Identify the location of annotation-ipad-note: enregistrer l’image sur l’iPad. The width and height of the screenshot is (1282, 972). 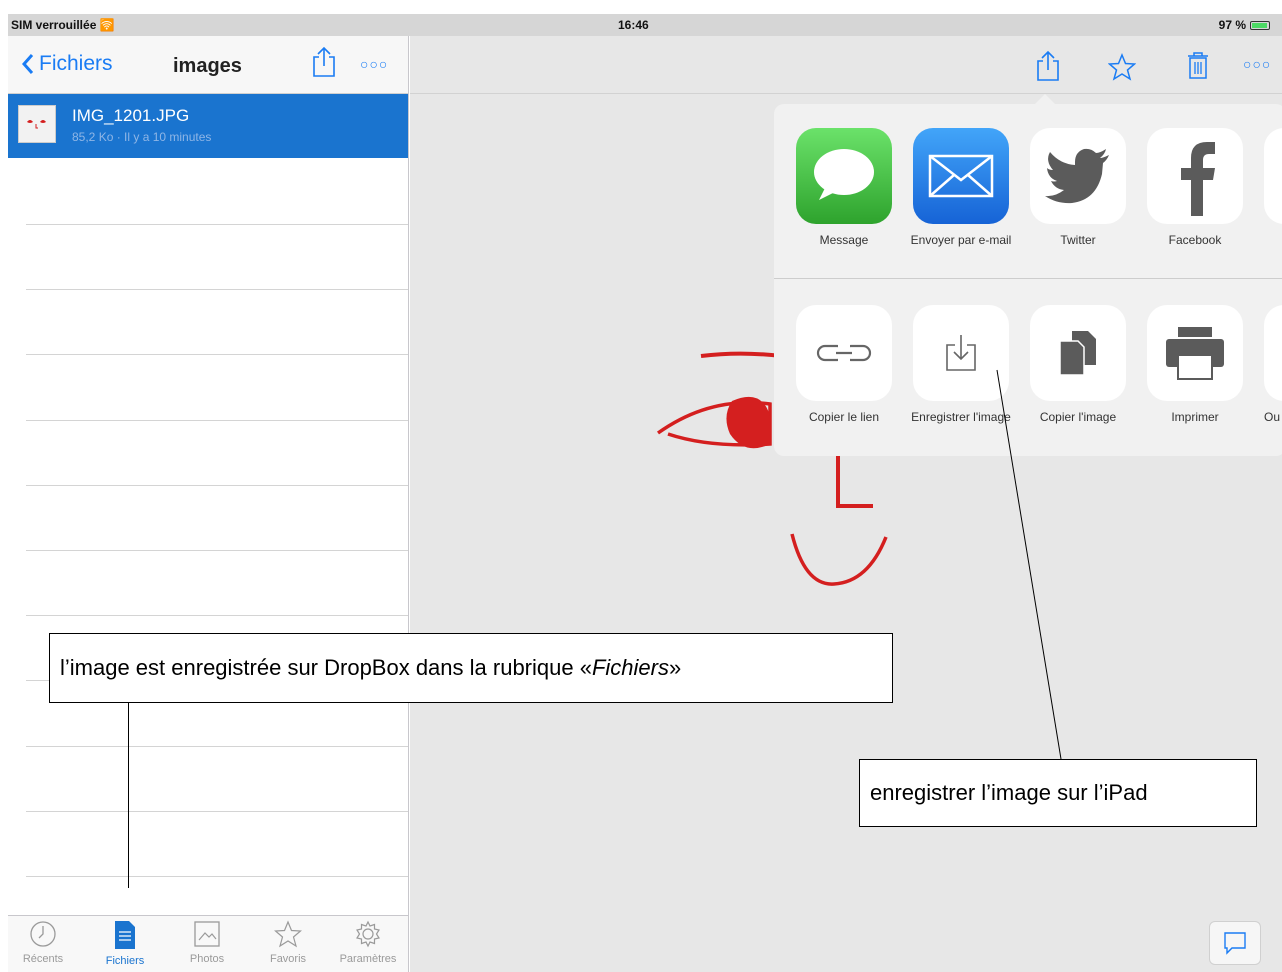
(1058, 793).